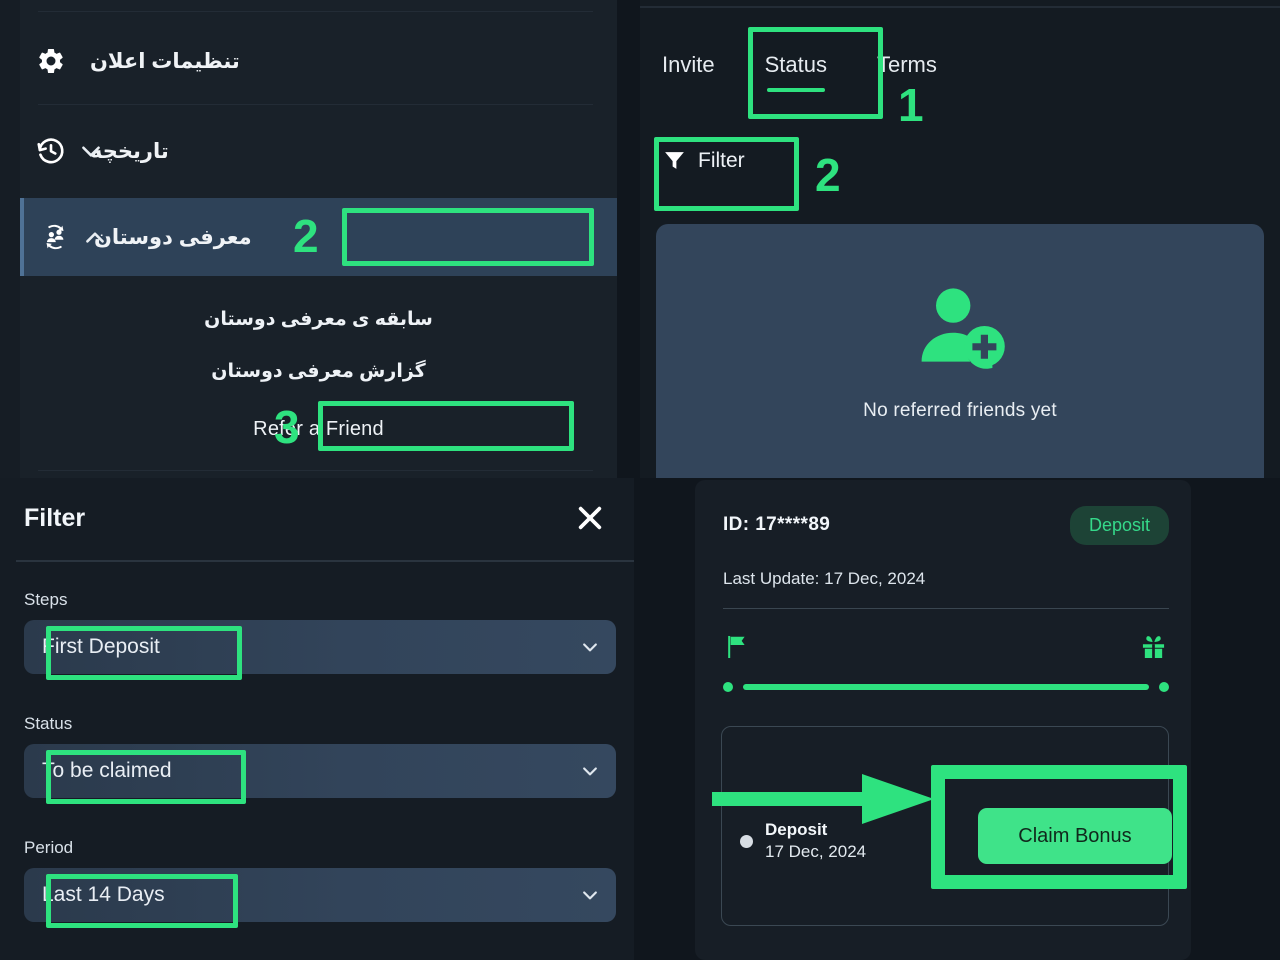  What do you see at coordinates (315, 11) in the screenshot?
I see `sidebar-divider-top` at bounding box center [315, 11].